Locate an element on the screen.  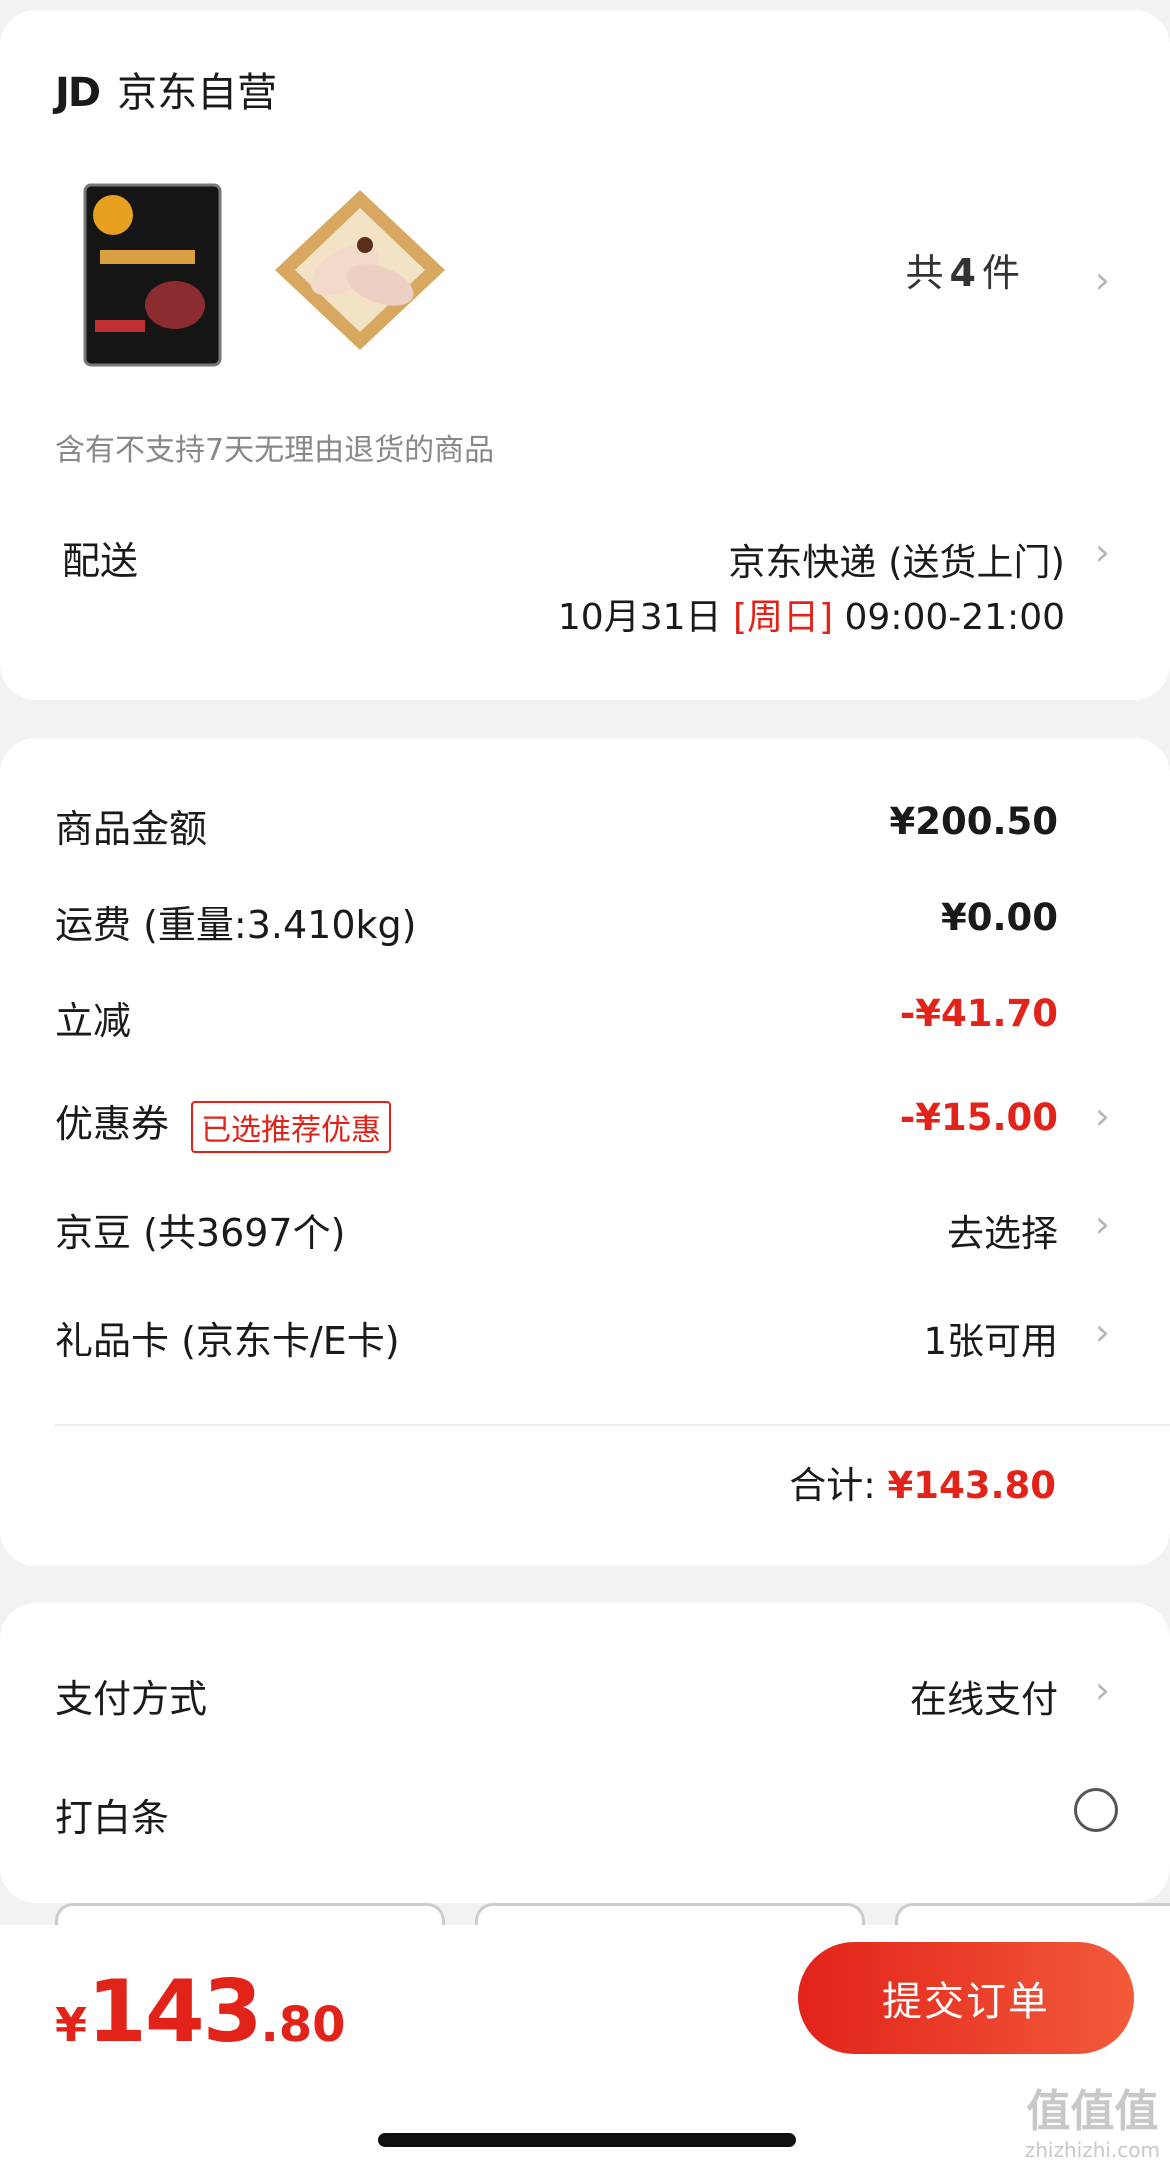
checkout-amount-decimal: .80 is located at coordinates (303, 2025).